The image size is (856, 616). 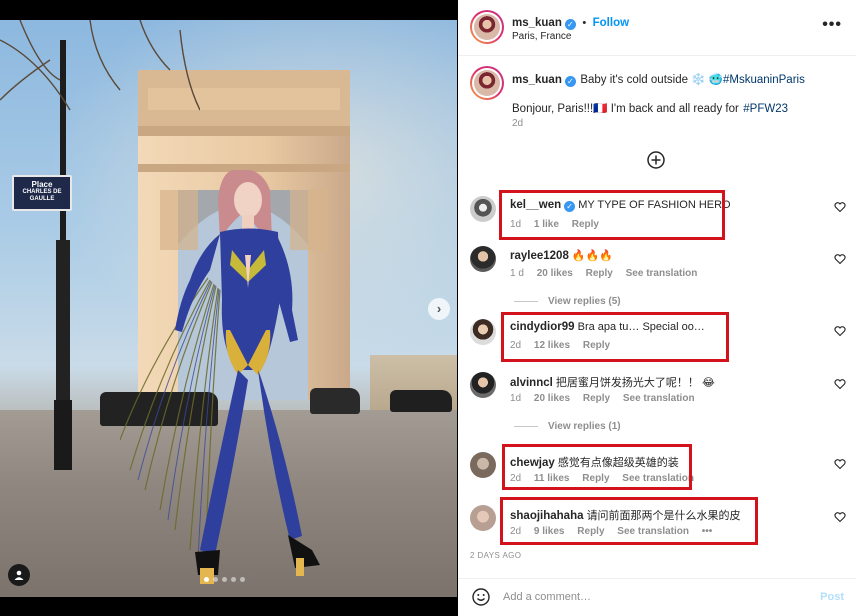 I want to click on street-sign-line1: Place, so click(x=42, y=184).